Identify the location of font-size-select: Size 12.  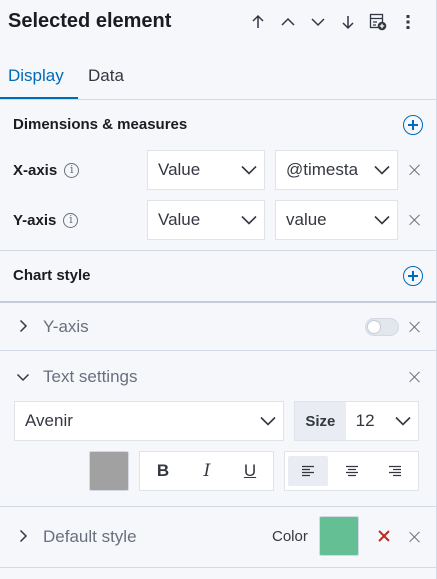
(356, 421).